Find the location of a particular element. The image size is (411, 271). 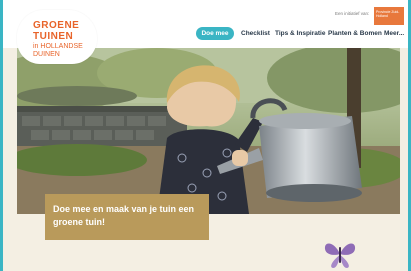

logo-text-line3: in HOLLANDSE is located at coordinates (58, 46).